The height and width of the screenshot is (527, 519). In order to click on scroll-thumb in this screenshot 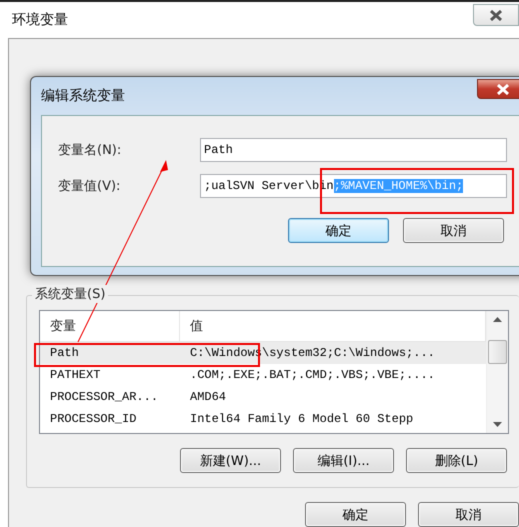, I will do `click(497, 352)`.